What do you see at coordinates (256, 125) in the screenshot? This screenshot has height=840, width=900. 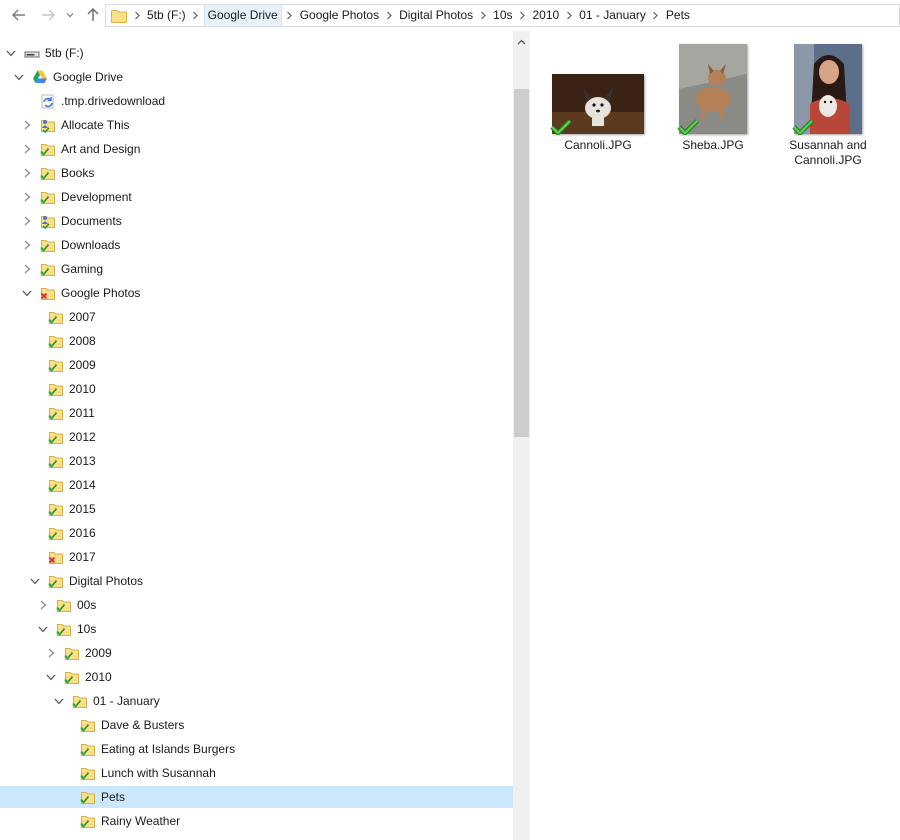 I see `tree-item: Allocate This` at bounding box center [256, 125].